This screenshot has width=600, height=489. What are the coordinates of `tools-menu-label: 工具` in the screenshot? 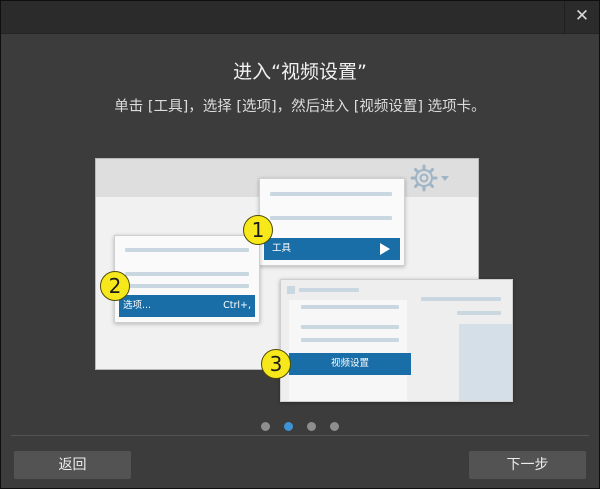 It's located at (282, 248).